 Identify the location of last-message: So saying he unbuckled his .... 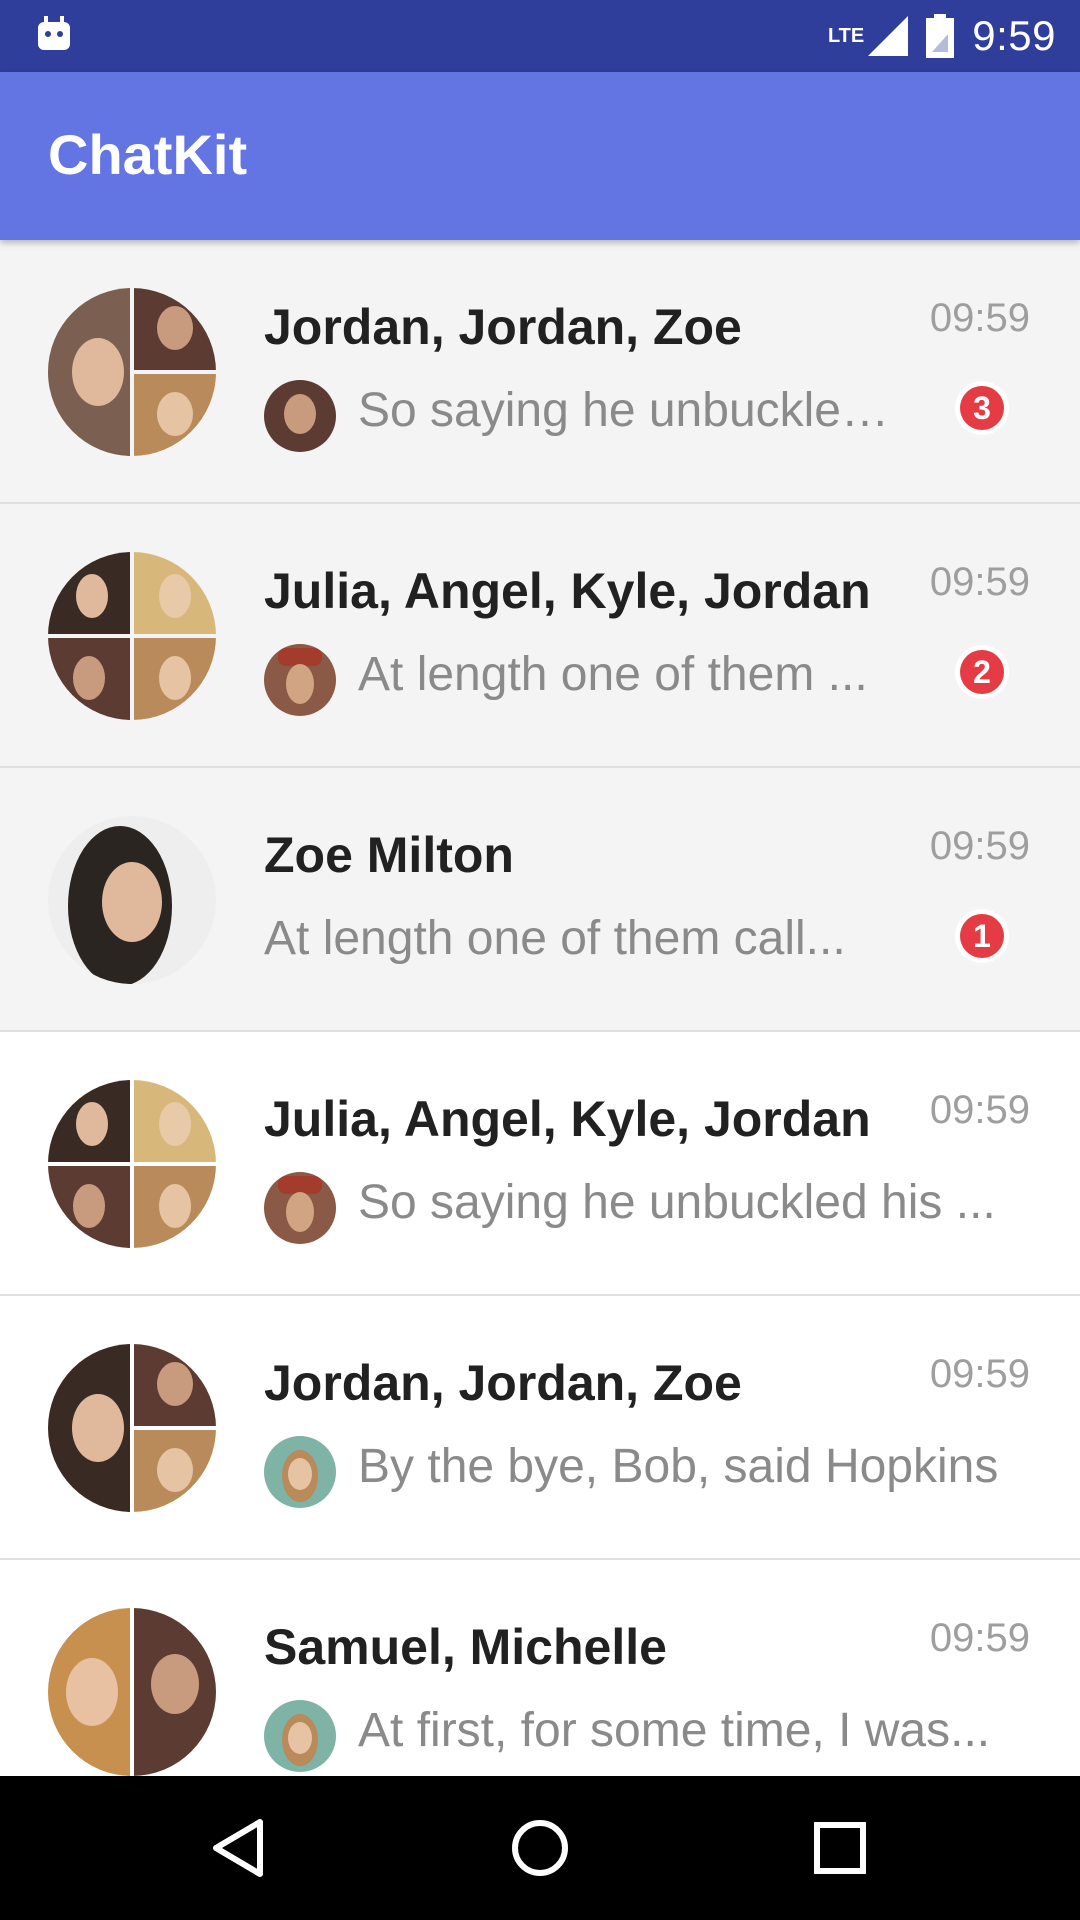
(677, 1202).